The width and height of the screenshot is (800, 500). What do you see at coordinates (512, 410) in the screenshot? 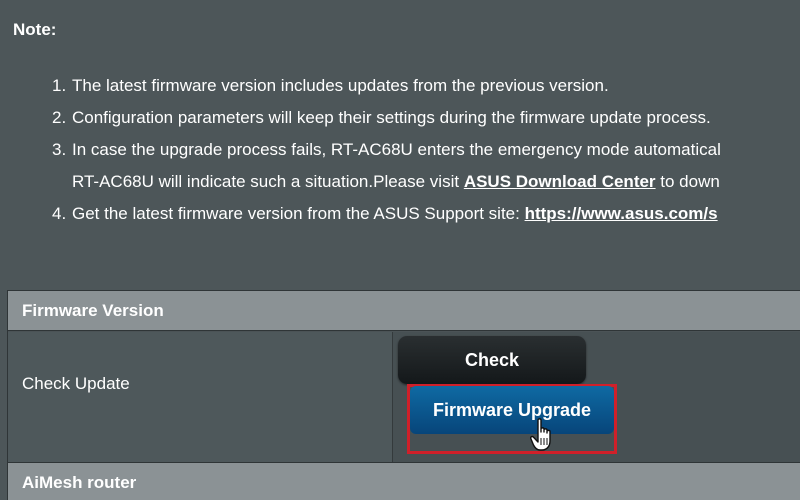
I see `firmware-upgrade-button: Firmware Upgrade` at bounding box center [512, 410].